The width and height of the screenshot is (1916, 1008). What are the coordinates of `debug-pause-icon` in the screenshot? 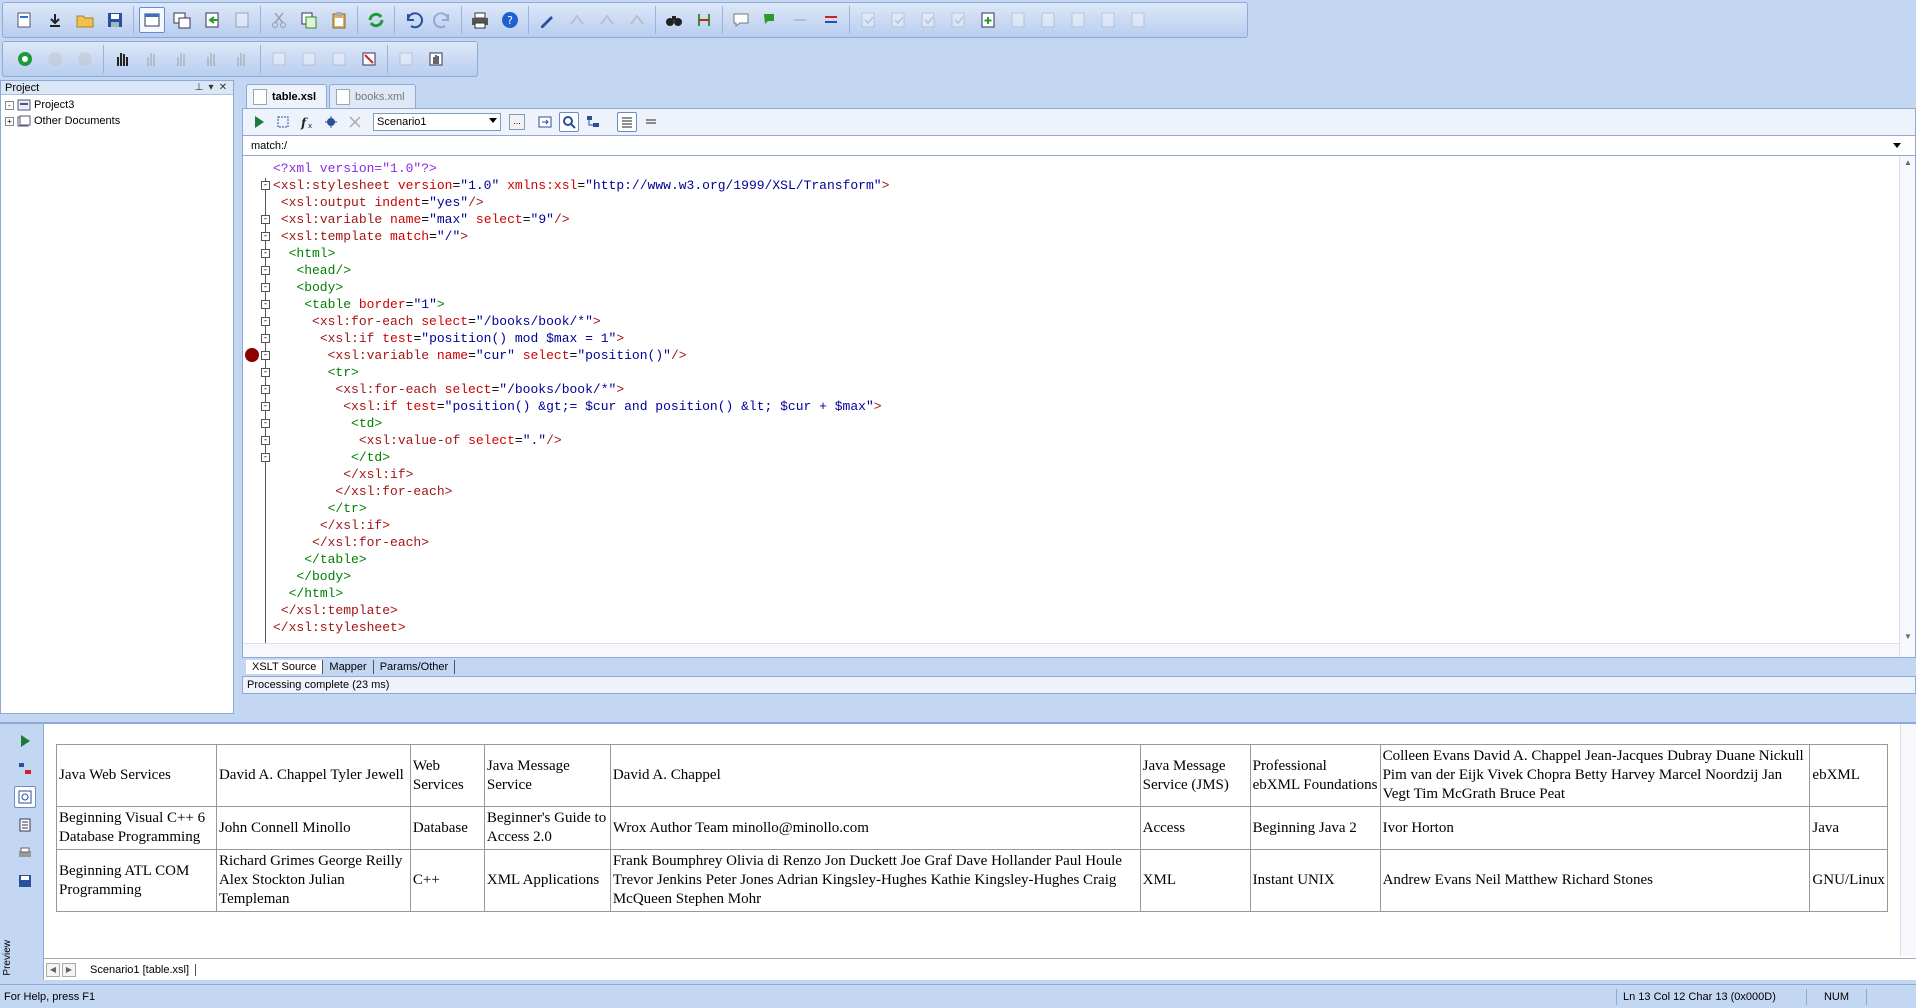 It's located at (55, 59).